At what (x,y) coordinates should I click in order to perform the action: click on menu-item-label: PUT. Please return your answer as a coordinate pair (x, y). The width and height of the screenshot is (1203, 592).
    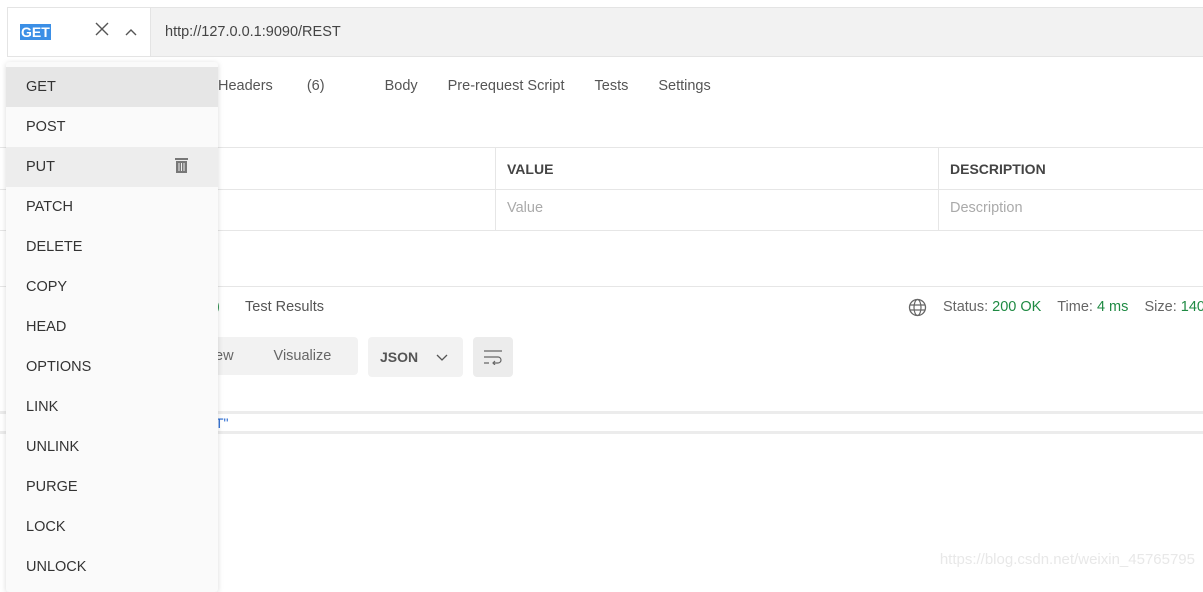
    Looking at the image, I should click on (40, 167).